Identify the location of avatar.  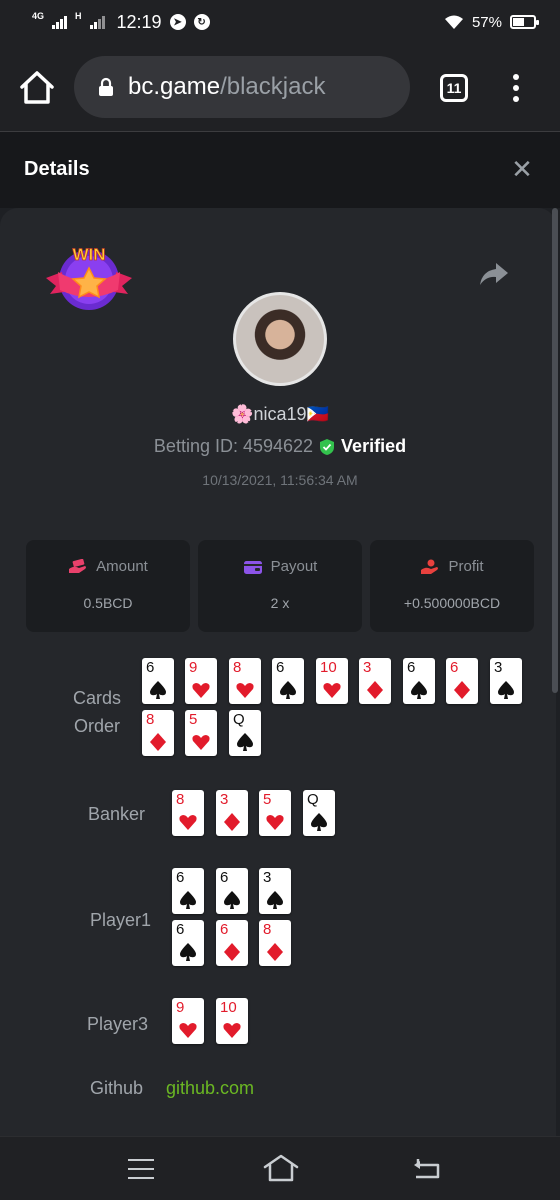
(280, 339).